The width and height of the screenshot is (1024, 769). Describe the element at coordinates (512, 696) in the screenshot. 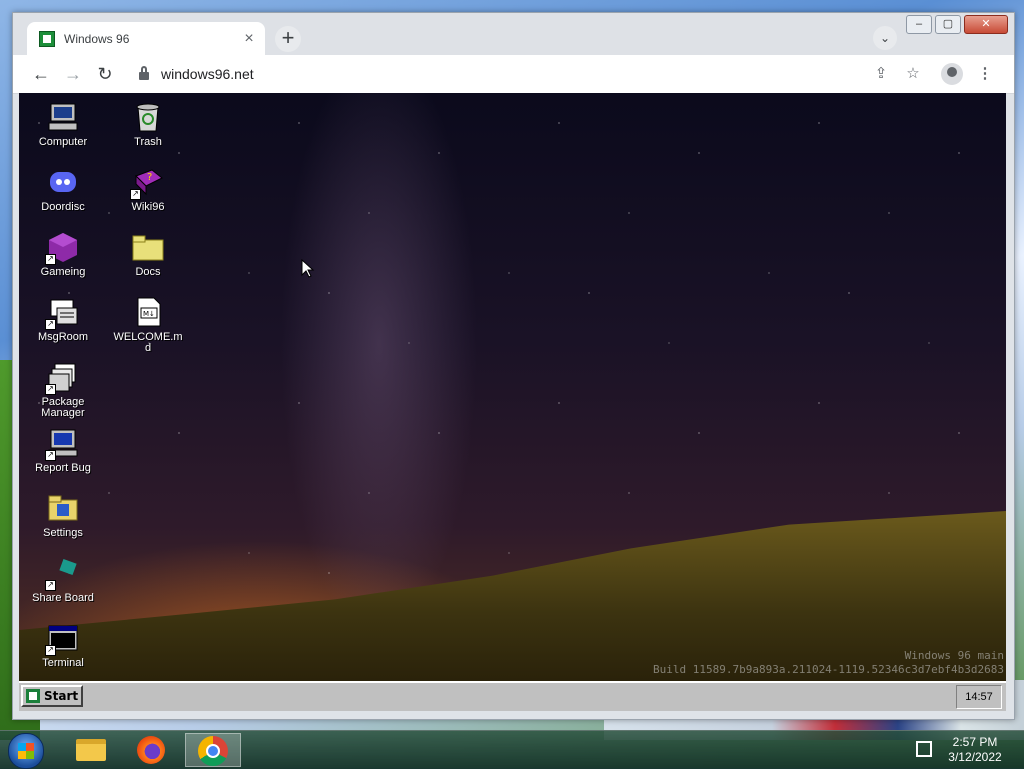

I see `win96-taskbar: Start 14:57` at that location.